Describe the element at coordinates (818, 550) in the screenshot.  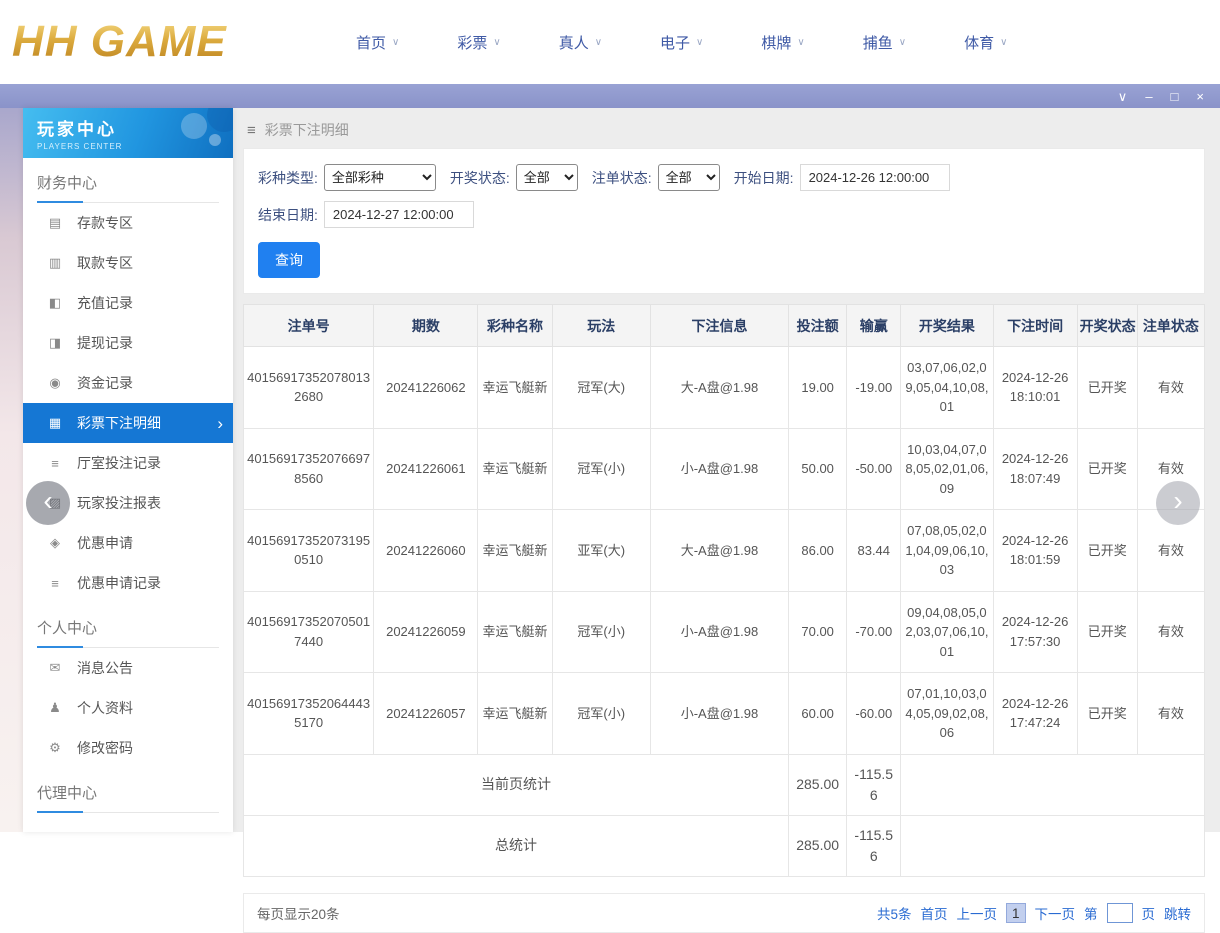
I see `cell-amount: 86.00` at that location.